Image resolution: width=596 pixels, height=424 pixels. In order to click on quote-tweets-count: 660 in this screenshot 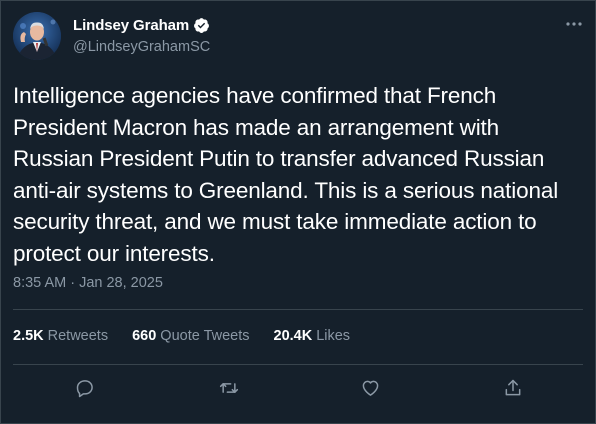, I will do `click(144, 336)`.